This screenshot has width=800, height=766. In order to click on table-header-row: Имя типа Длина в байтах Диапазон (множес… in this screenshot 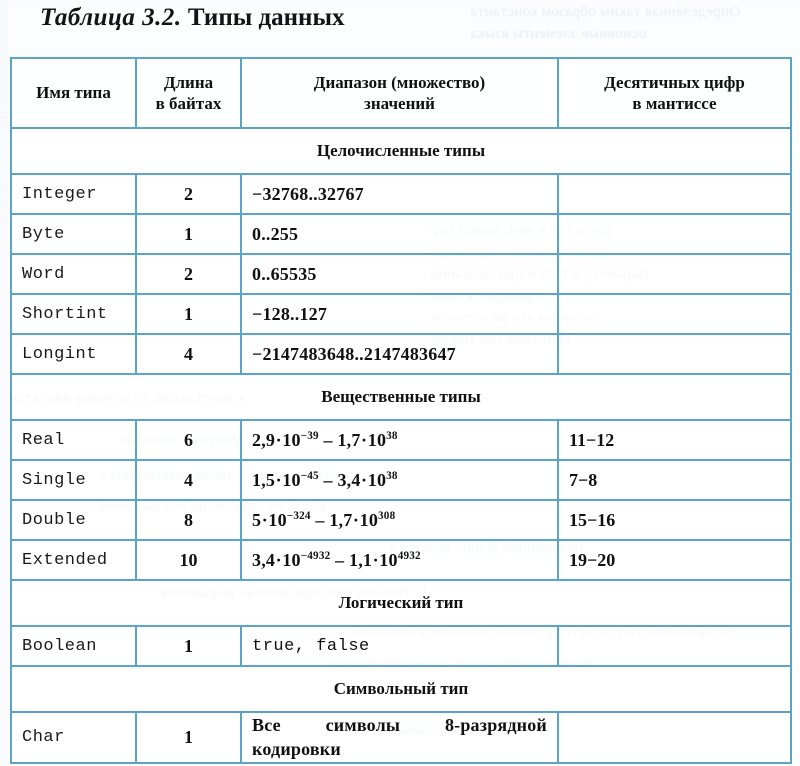, I will do `click(401, 93)`.